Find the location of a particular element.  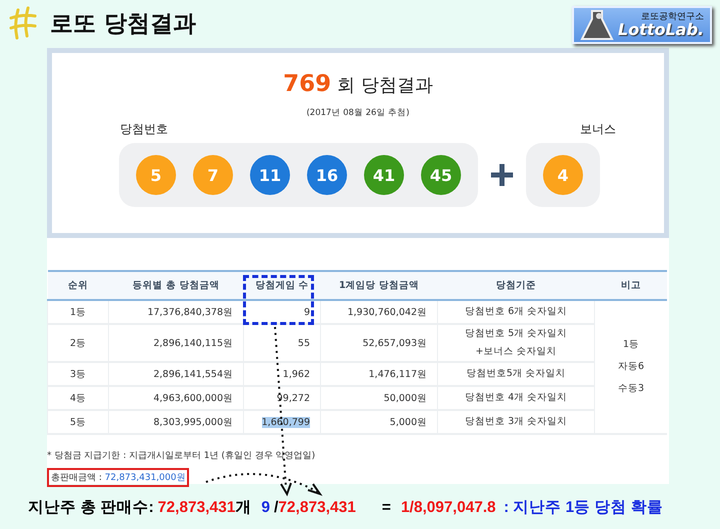

winner-count: 1,660,799 is located at coordinates (286, 422).